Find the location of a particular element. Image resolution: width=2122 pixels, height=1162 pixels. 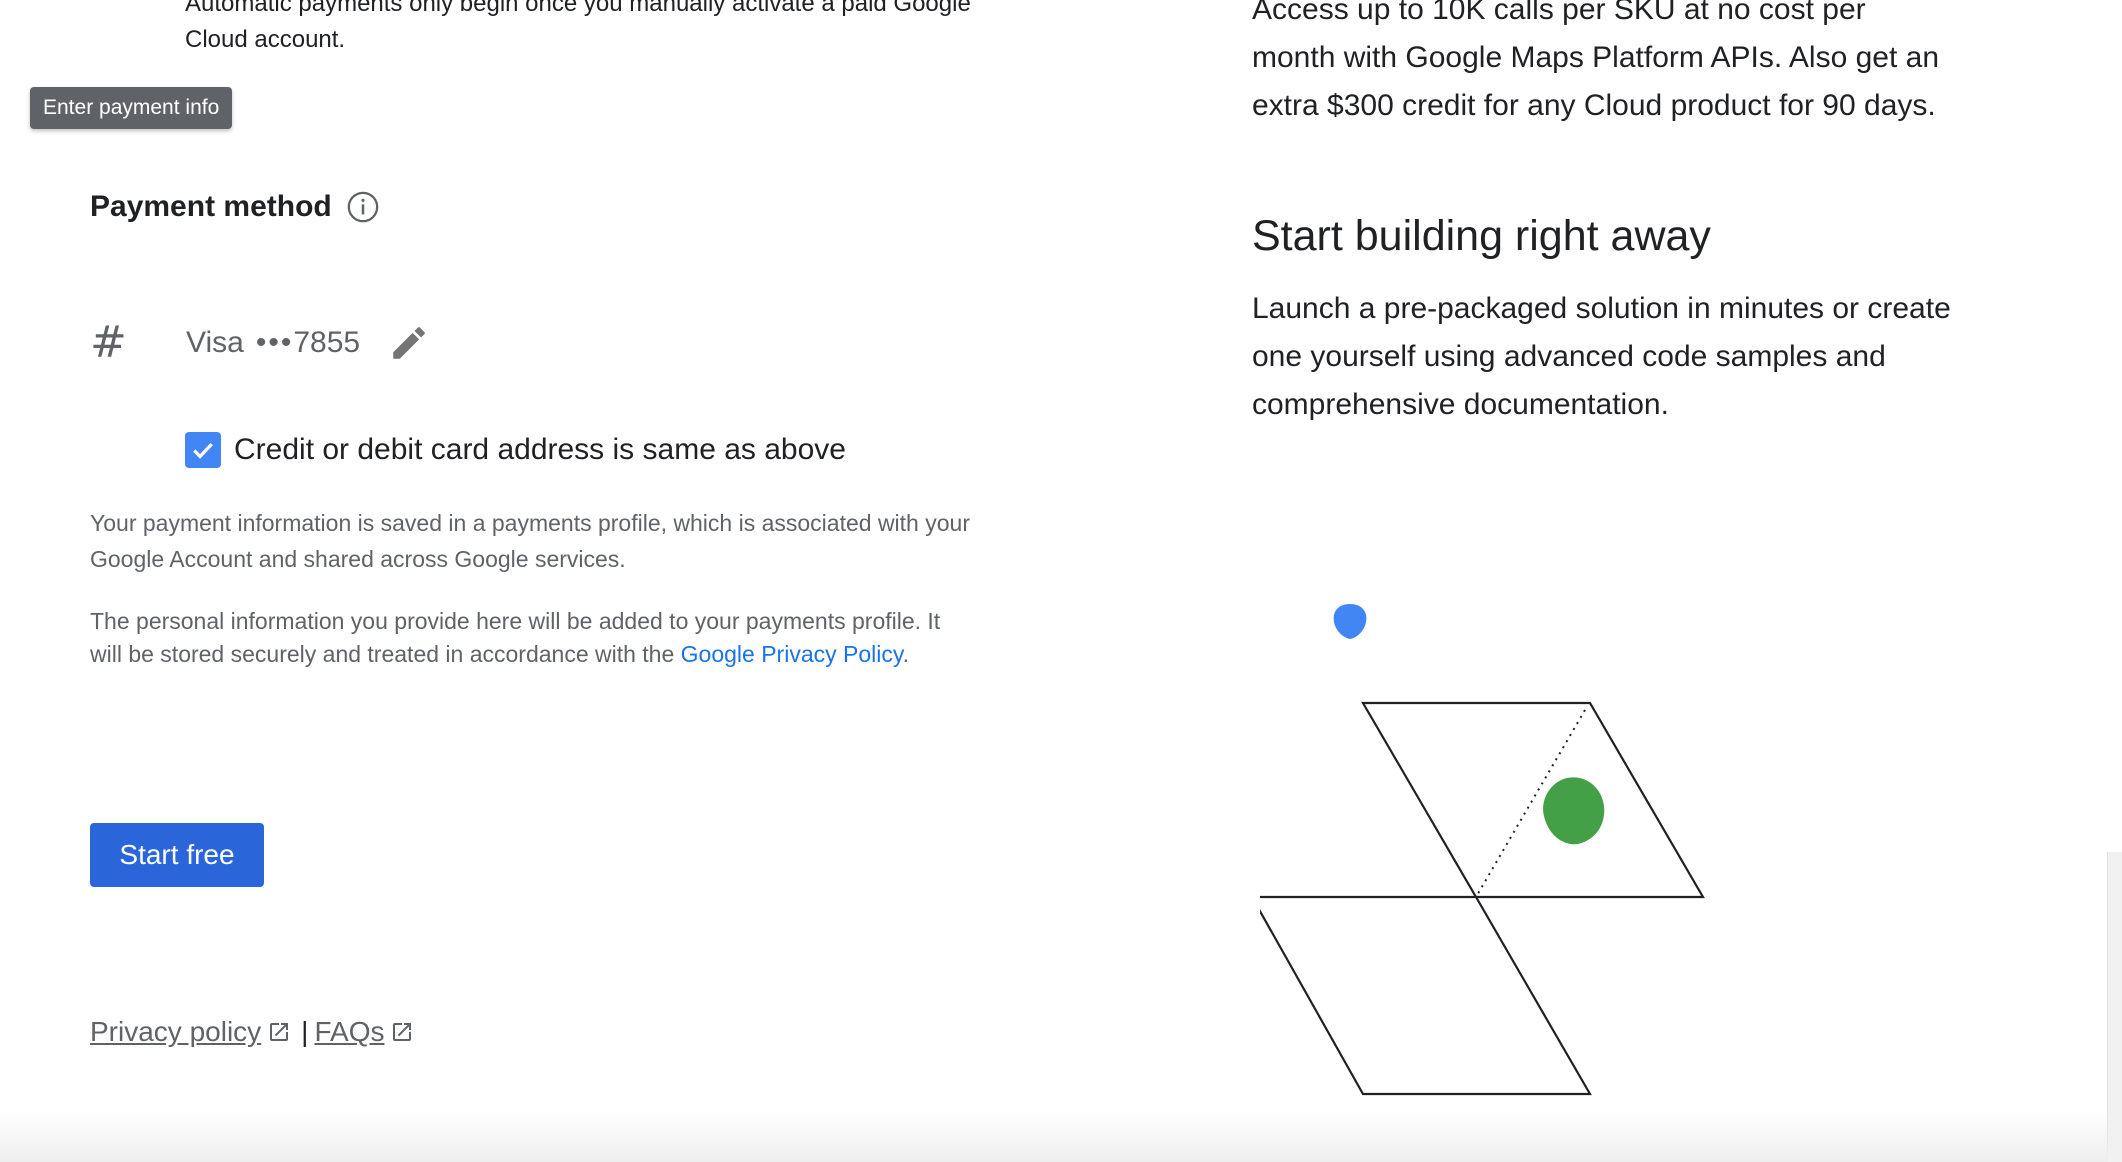

enter-payment-info-tooltip: Enter payment info is located at coordinates (131, 108).